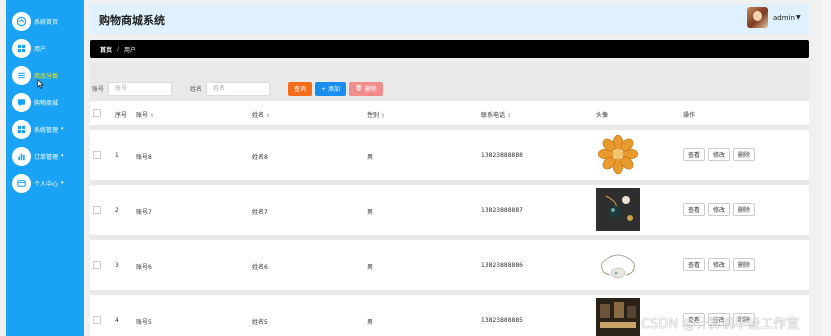 The height and width of the screenshot is (336, 831). I want to click on header-account: 账号 ⇕, so click(145, 114).